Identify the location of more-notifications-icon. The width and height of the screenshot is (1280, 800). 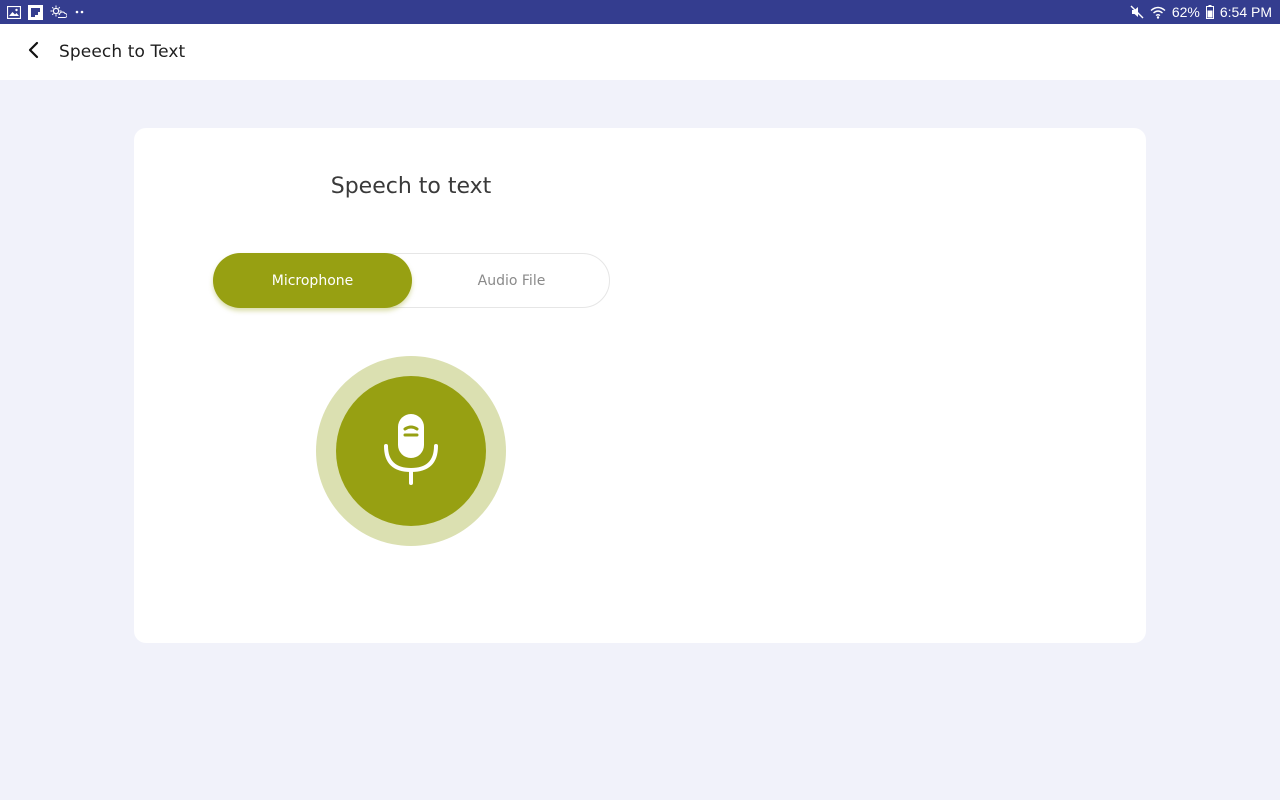
(80, 12).